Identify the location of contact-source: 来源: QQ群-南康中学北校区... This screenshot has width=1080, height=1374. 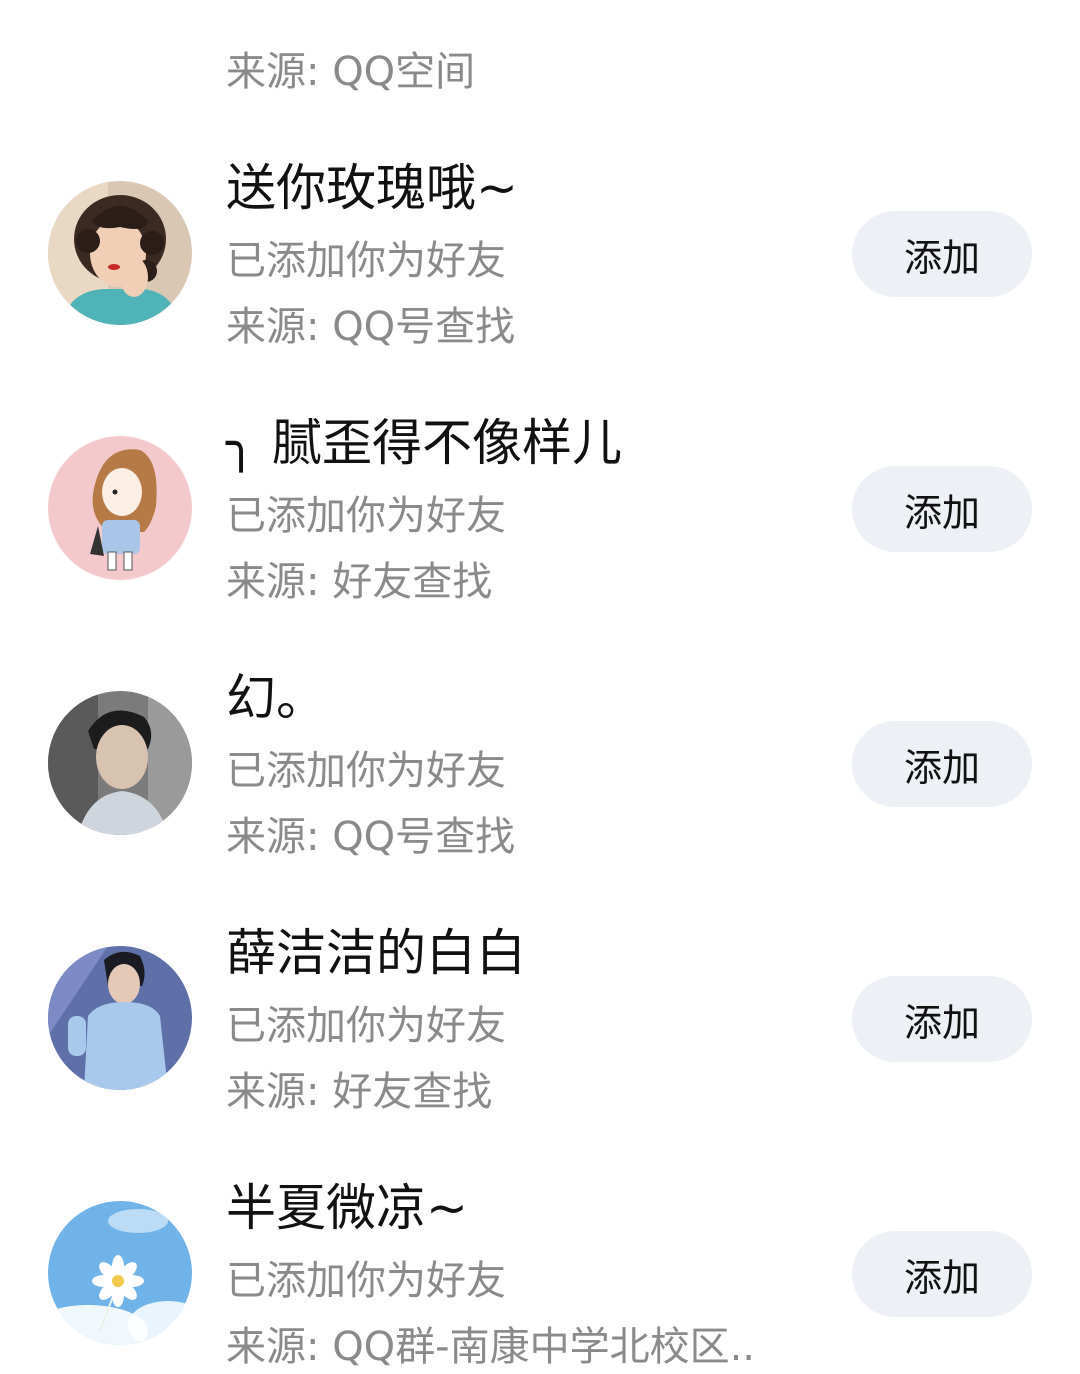
(491, 1347).